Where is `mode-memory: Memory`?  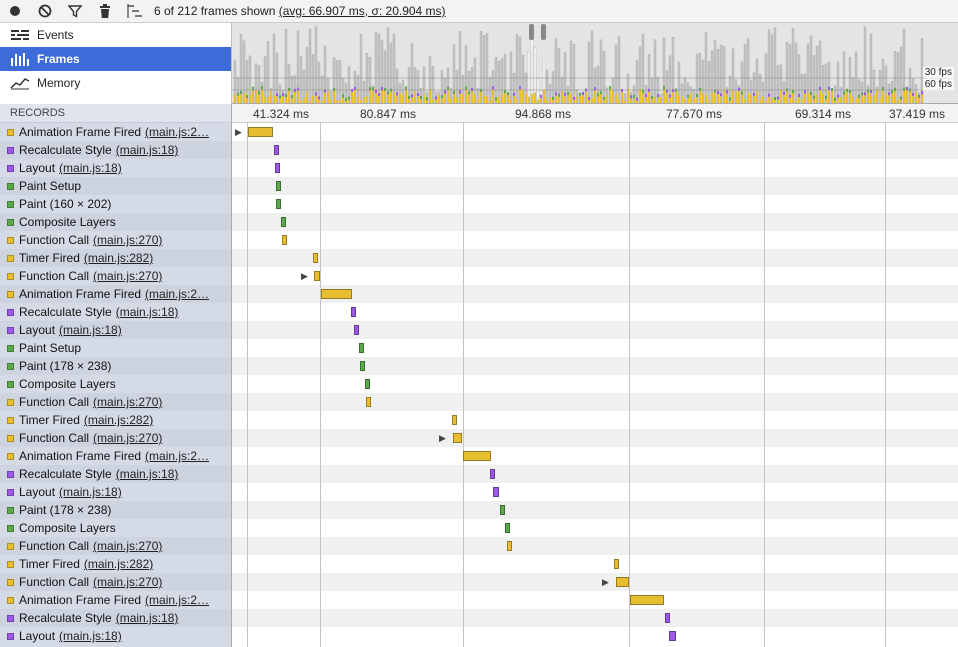
mode-memory: Memory is located at coordinates (115, 83).